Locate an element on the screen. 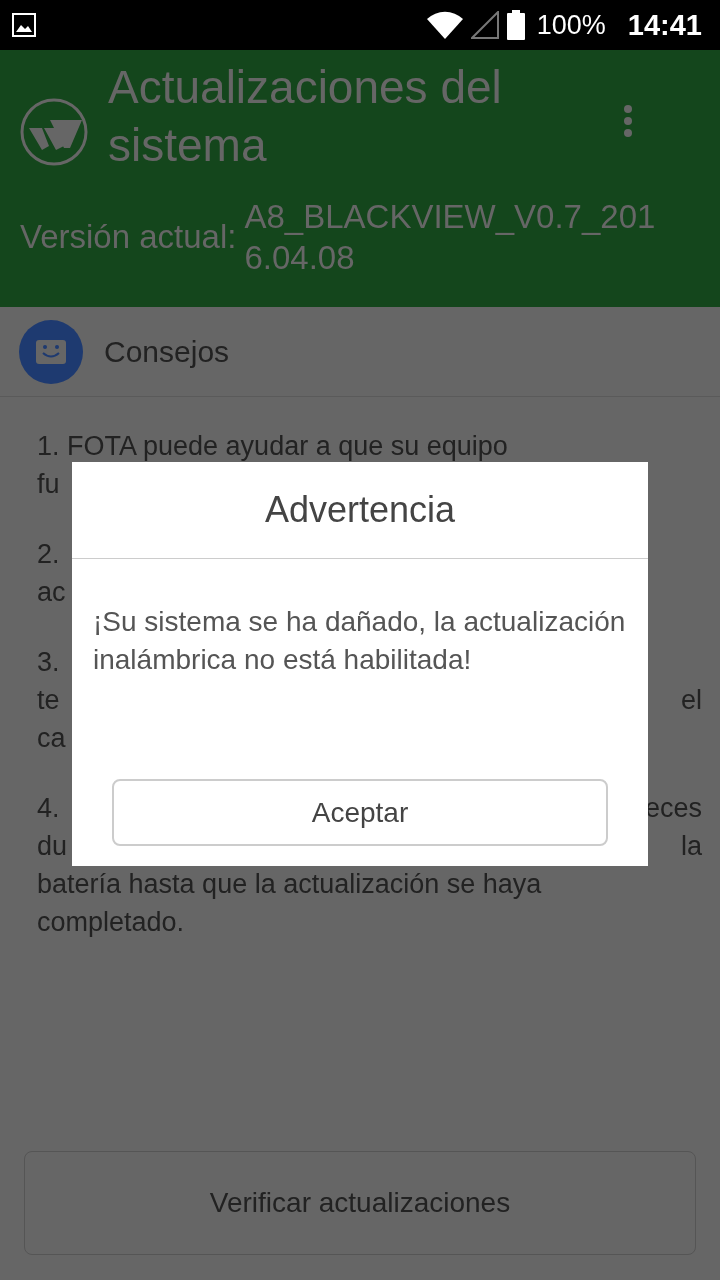  version-label: Versión actual: is located at coordinates (128, 237).